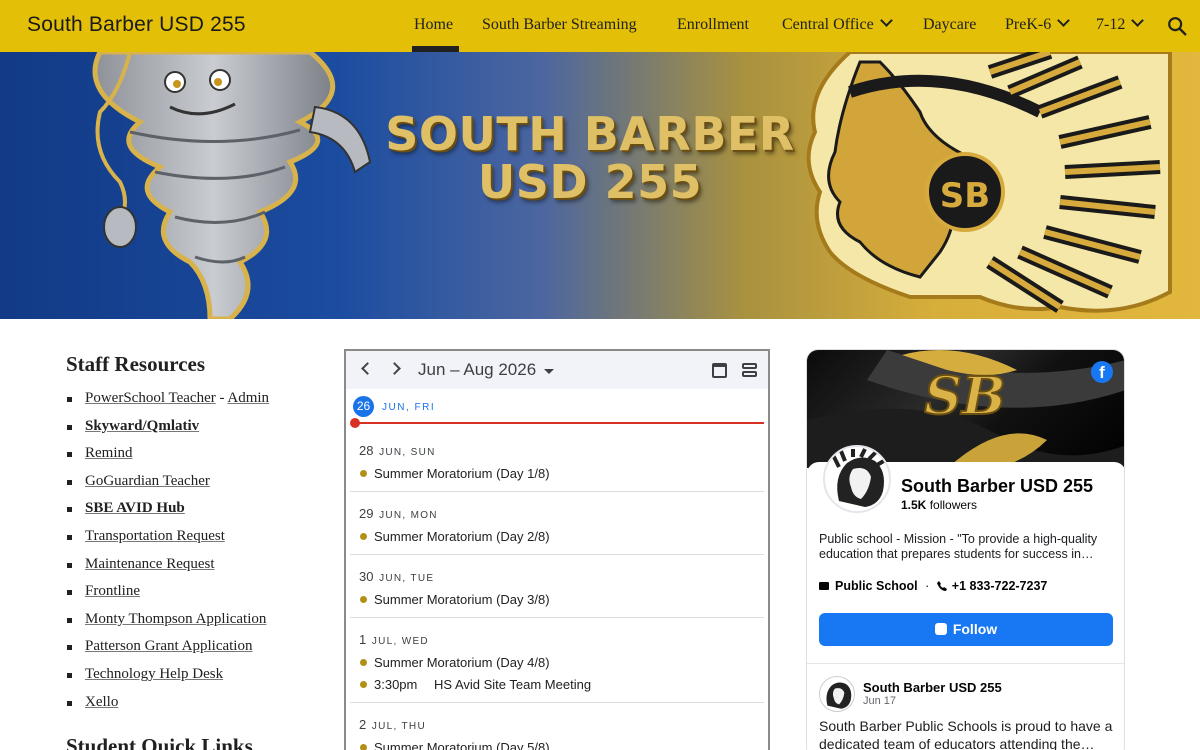 The width and height of the screenshot is (1200, 750). I want to click on list-item: Monty Thompson Application, so click(196, 620).